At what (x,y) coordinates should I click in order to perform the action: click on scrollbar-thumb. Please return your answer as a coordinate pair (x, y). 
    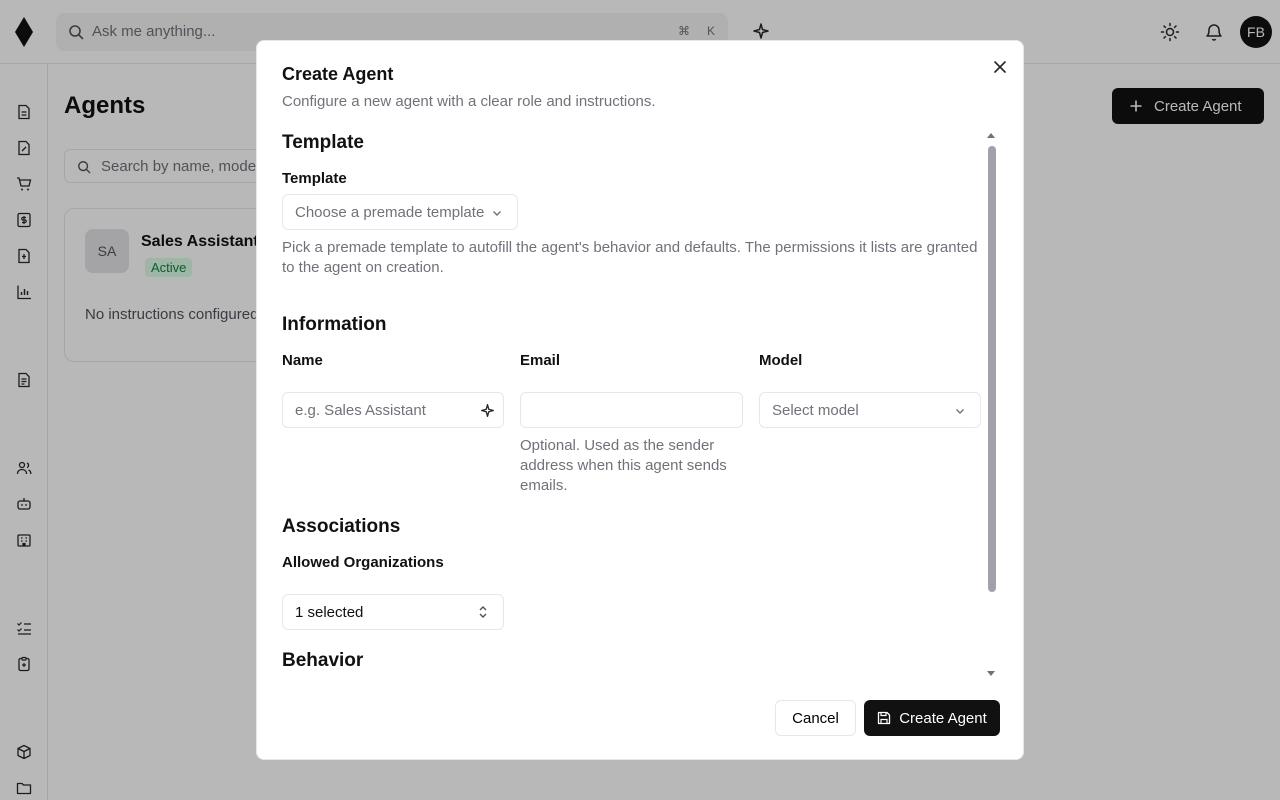
    Looking at the image, I should click on (992, 369).